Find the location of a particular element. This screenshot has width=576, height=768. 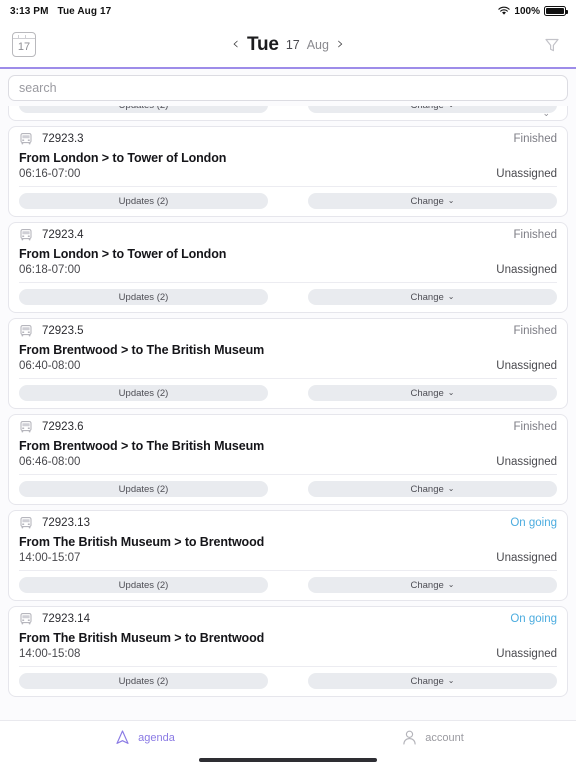

filter-button is located at coordinates (552, 45).